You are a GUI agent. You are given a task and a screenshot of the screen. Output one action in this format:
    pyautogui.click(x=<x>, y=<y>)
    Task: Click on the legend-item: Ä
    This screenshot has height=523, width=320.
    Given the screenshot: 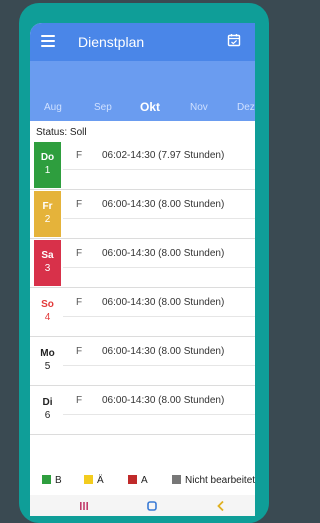 What is the action you would take?
    pyautogui.click(x=94, y=480)
    